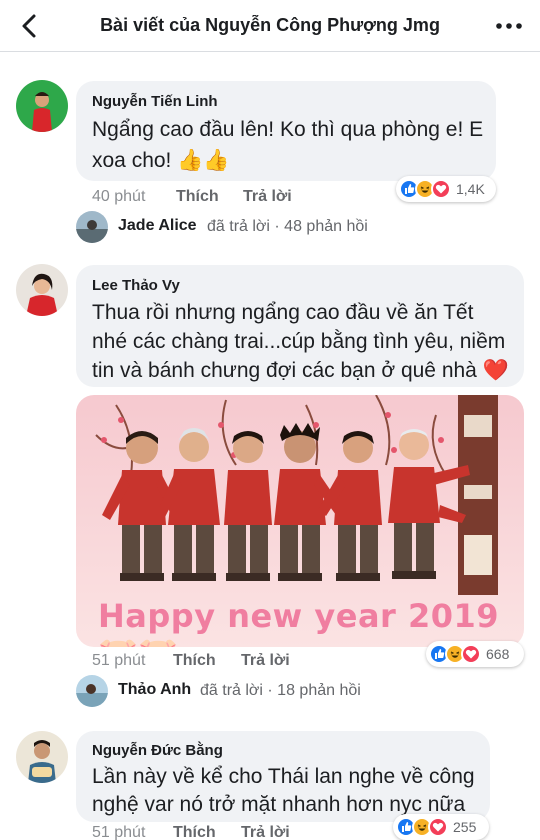  I want to click on reaction-summary: 1,4K, so click(446, 189).